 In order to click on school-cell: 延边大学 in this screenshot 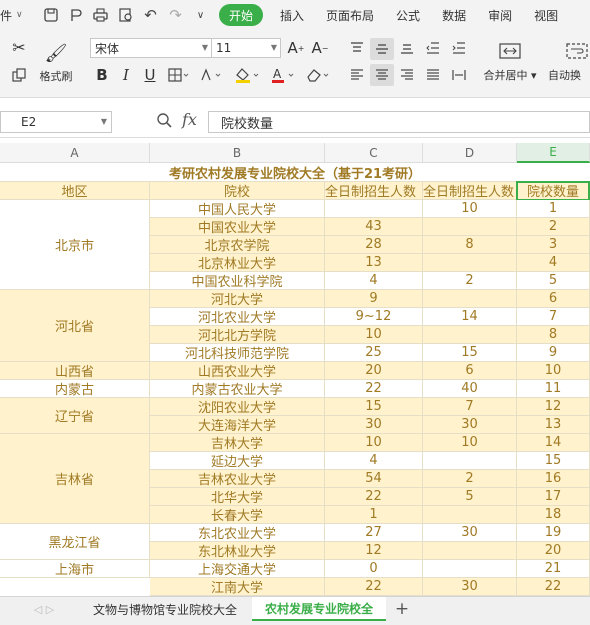, I will do `click(237, 461)`.